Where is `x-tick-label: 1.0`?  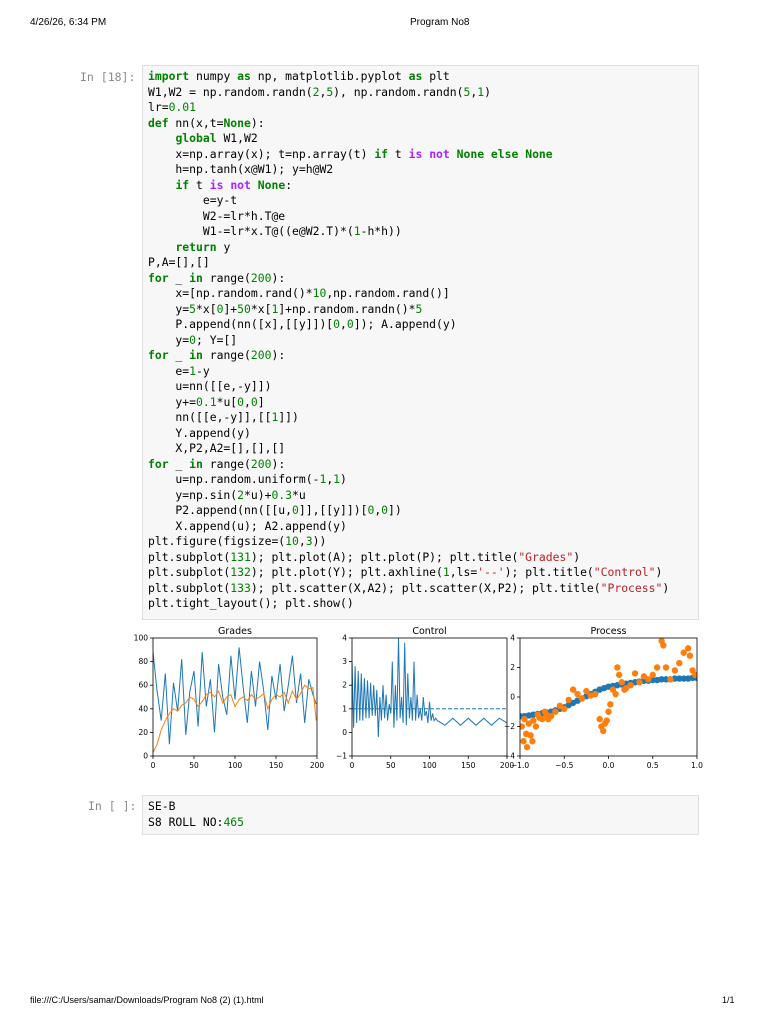
x-tick-label: 1.0 is located at coordinates (697, 765).